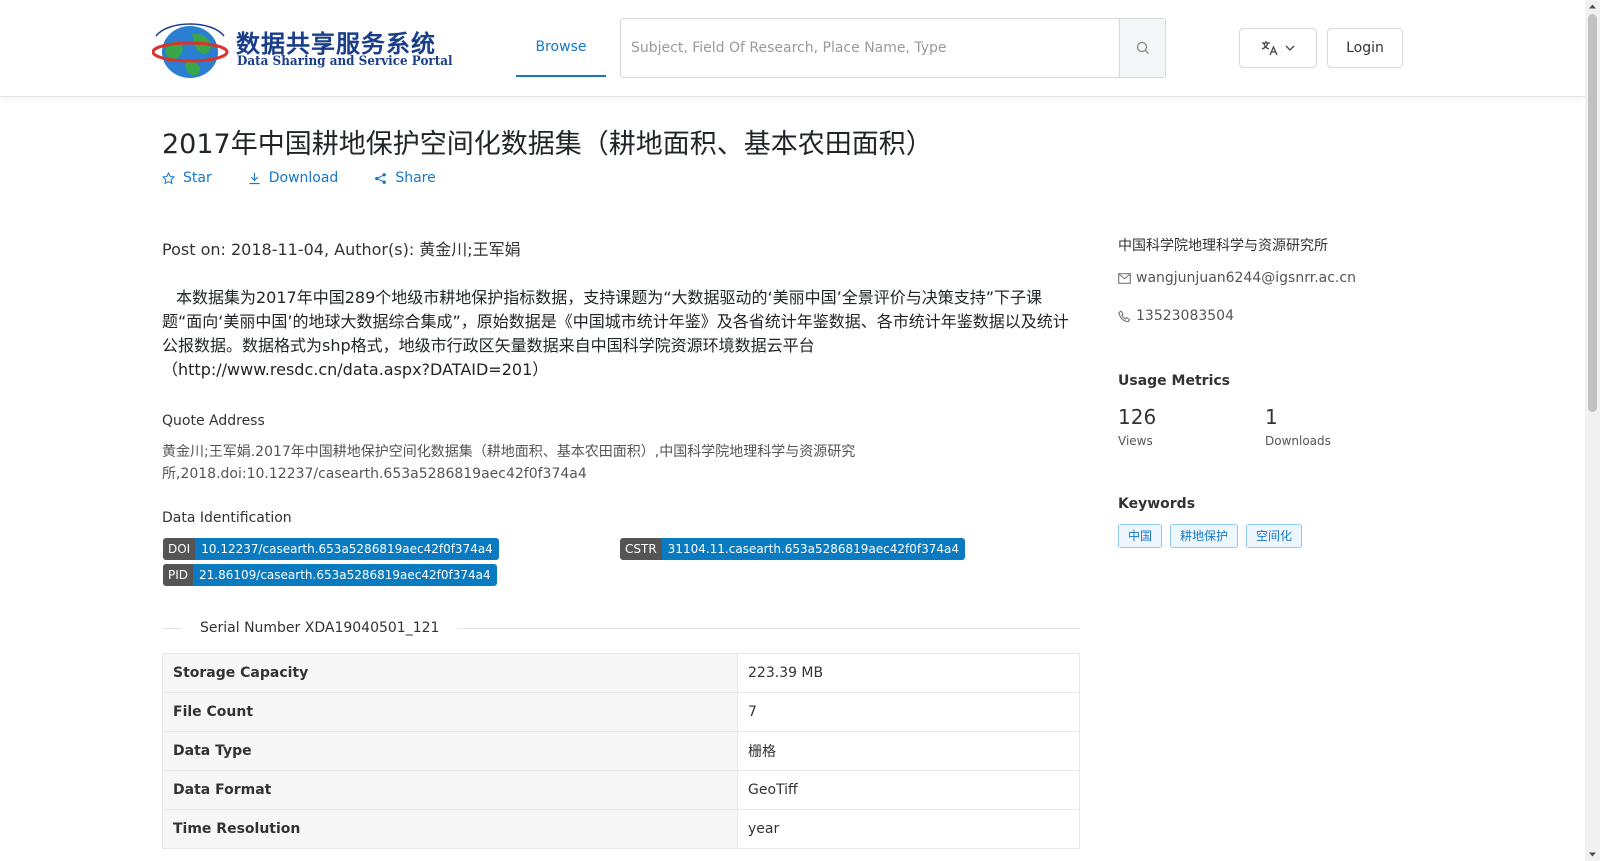  I want to click on download-label: Download, so click(303, 178).